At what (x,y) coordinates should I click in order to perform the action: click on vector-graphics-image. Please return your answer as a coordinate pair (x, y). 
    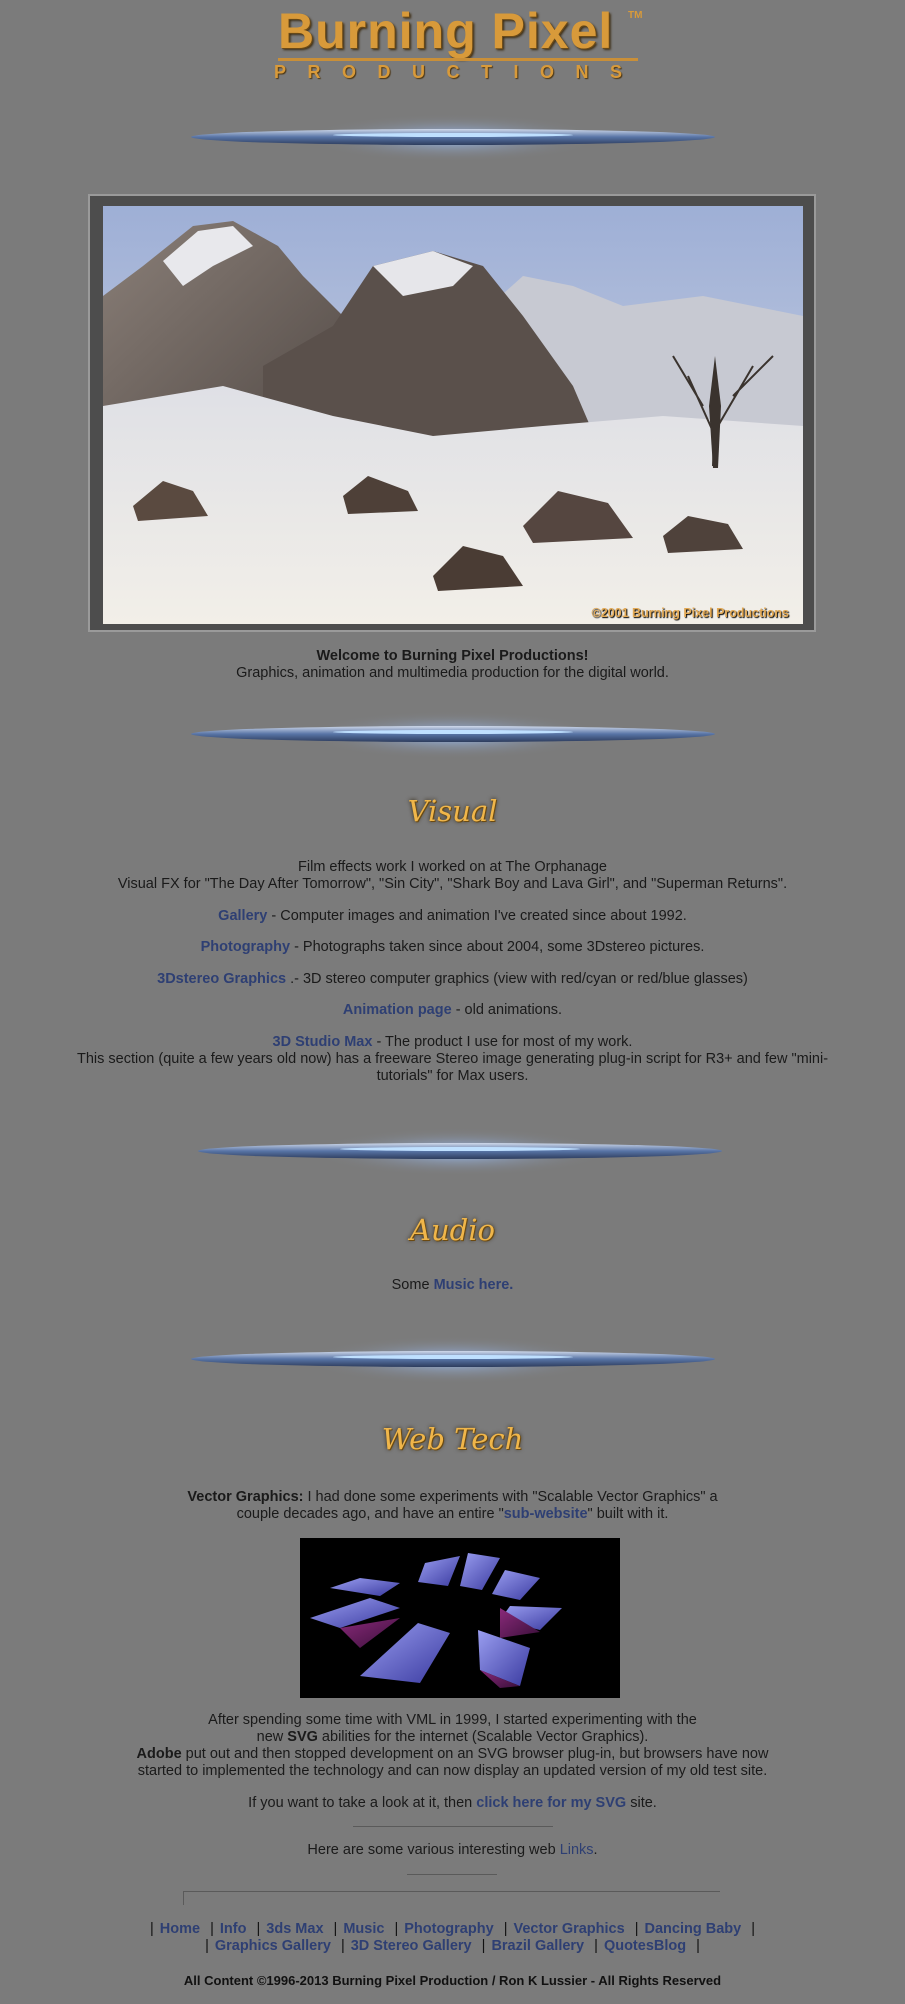
    Looking at the image, I should click on (460, 1618).